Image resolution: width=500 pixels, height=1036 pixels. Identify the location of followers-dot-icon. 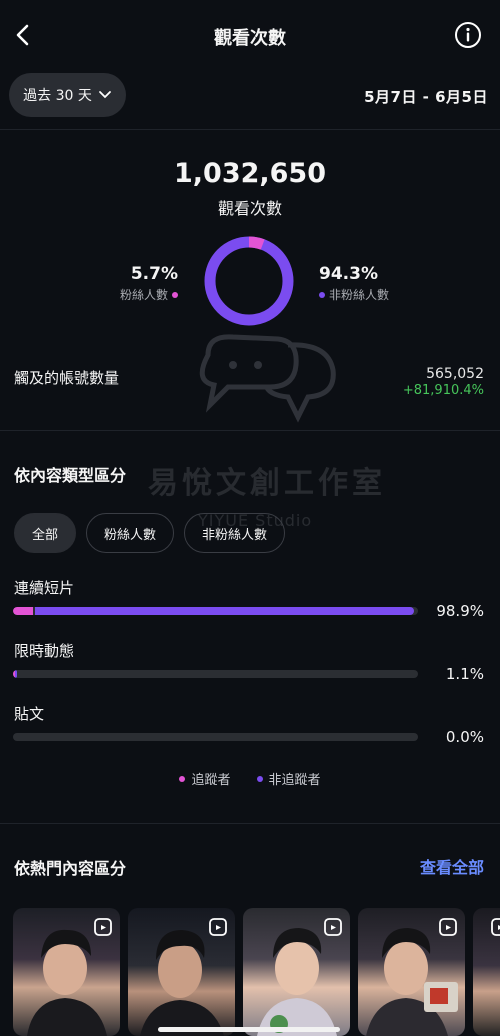
(175, 294).